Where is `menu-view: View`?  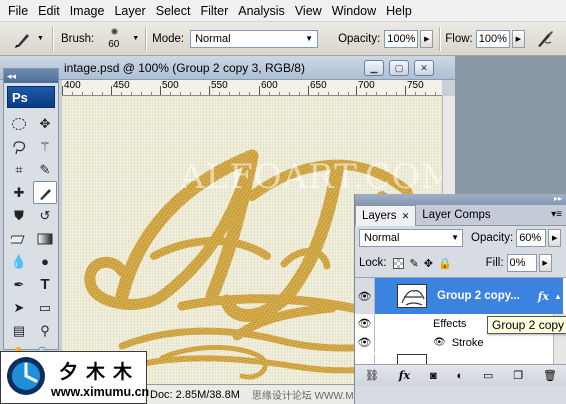 menu-view: View is located at coordinates (308, 11).